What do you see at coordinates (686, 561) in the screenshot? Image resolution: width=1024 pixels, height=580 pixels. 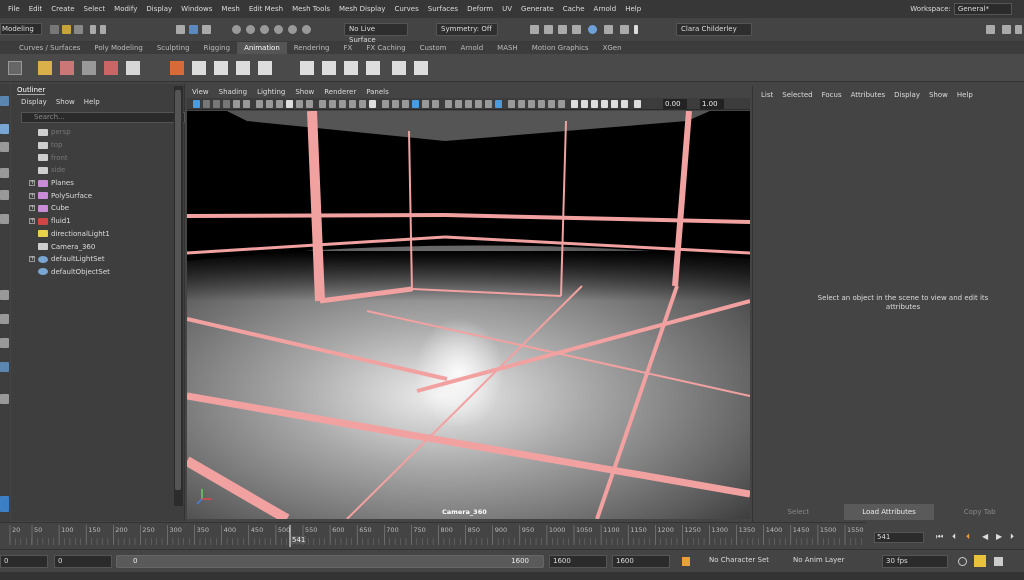 I see `auto-key-icon` at bounding box center [686, 561].